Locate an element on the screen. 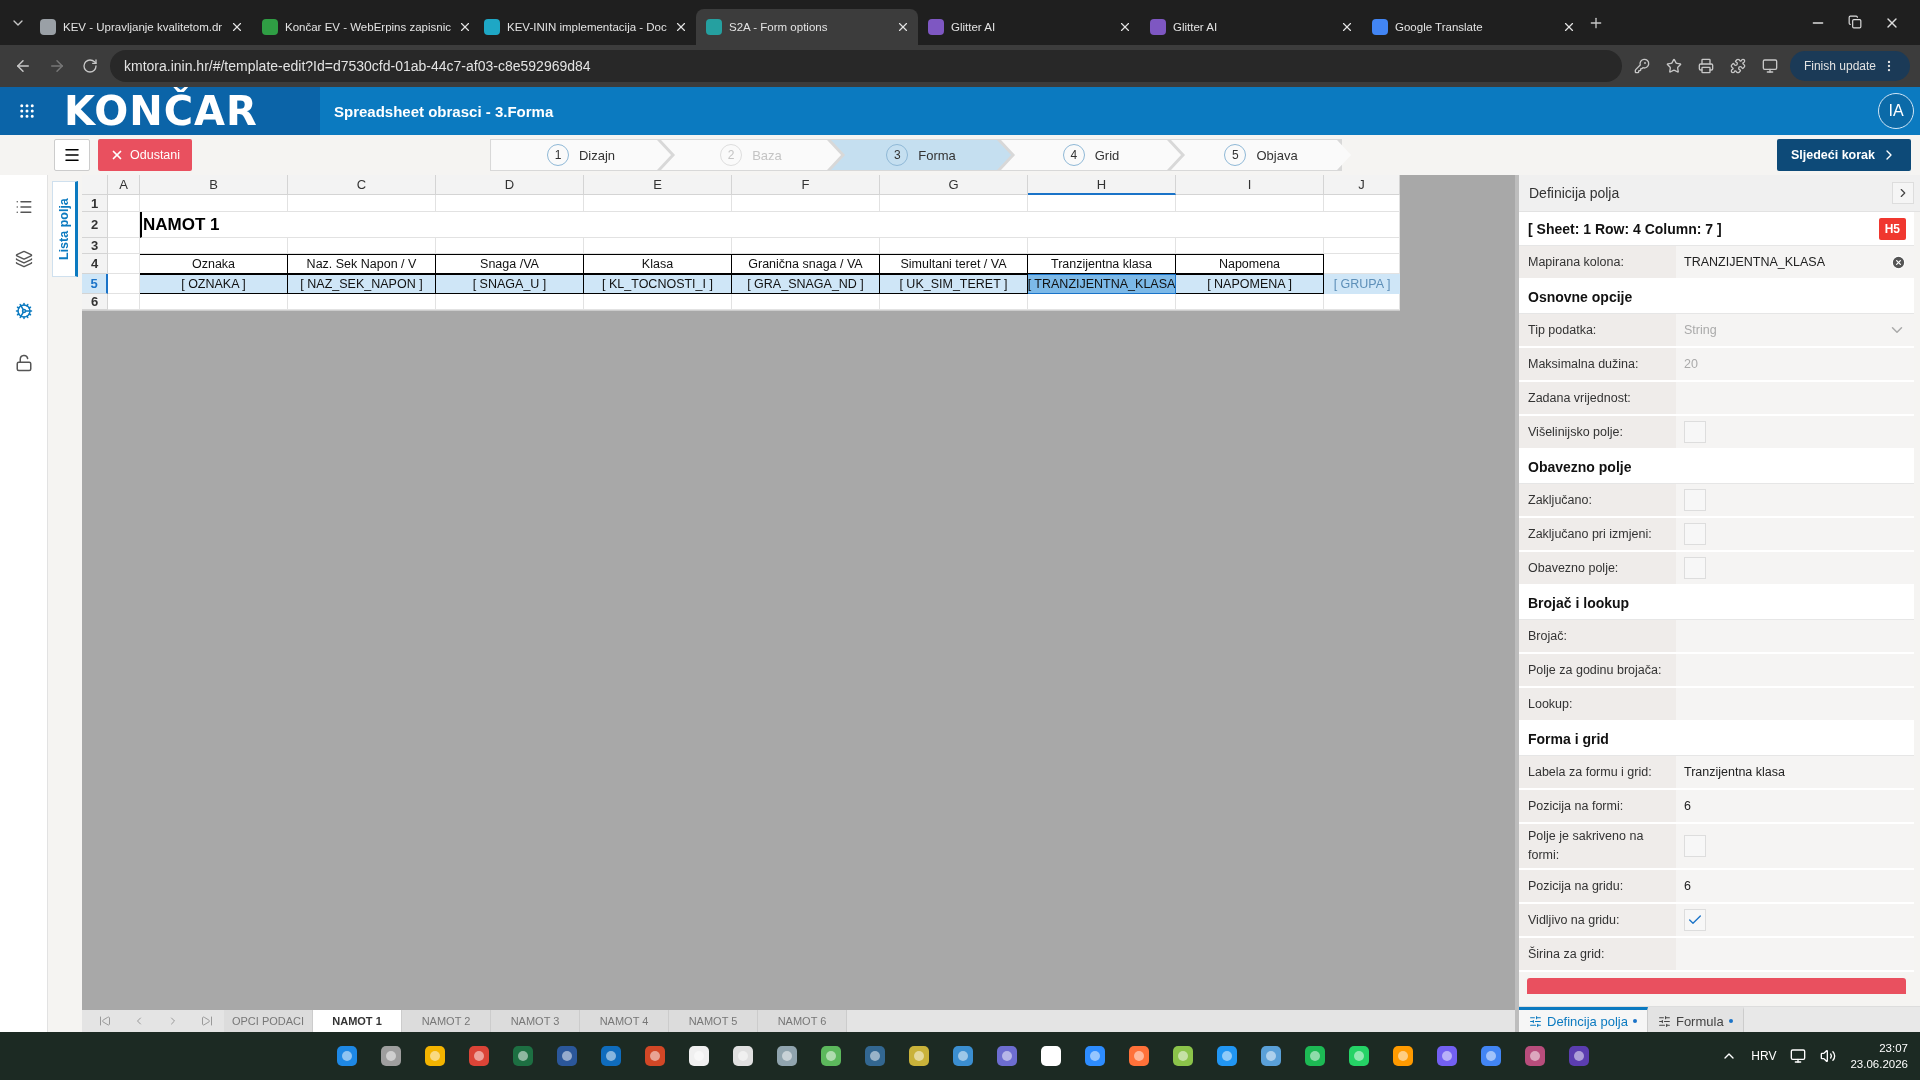 This screenshot has width=1920, height=1080. user-avatar: IA is located at coordinates (1896, 111).